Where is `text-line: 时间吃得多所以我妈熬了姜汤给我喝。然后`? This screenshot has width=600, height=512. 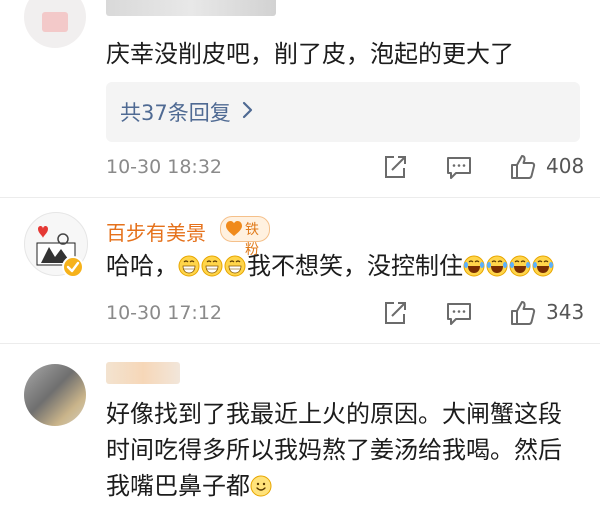 text-line: 时间吃得多所以我妈熬了姜汤给我喝。然后 is located at coordinates (334, 450).